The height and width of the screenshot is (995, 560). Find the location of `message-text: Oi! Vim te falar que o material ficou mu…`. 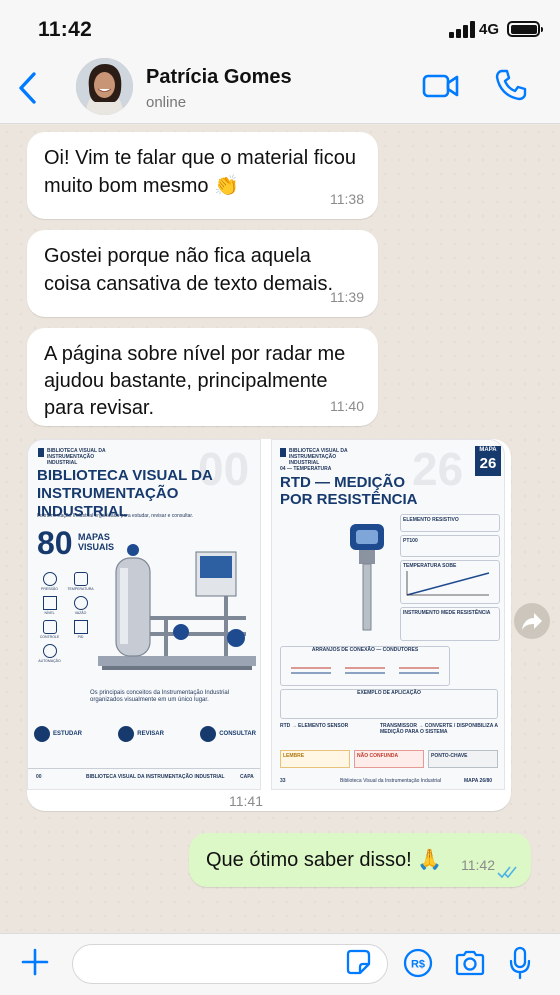

message-text: Oi! Vim te falar que o material ficou mu… is located at coordinates (200, 172).